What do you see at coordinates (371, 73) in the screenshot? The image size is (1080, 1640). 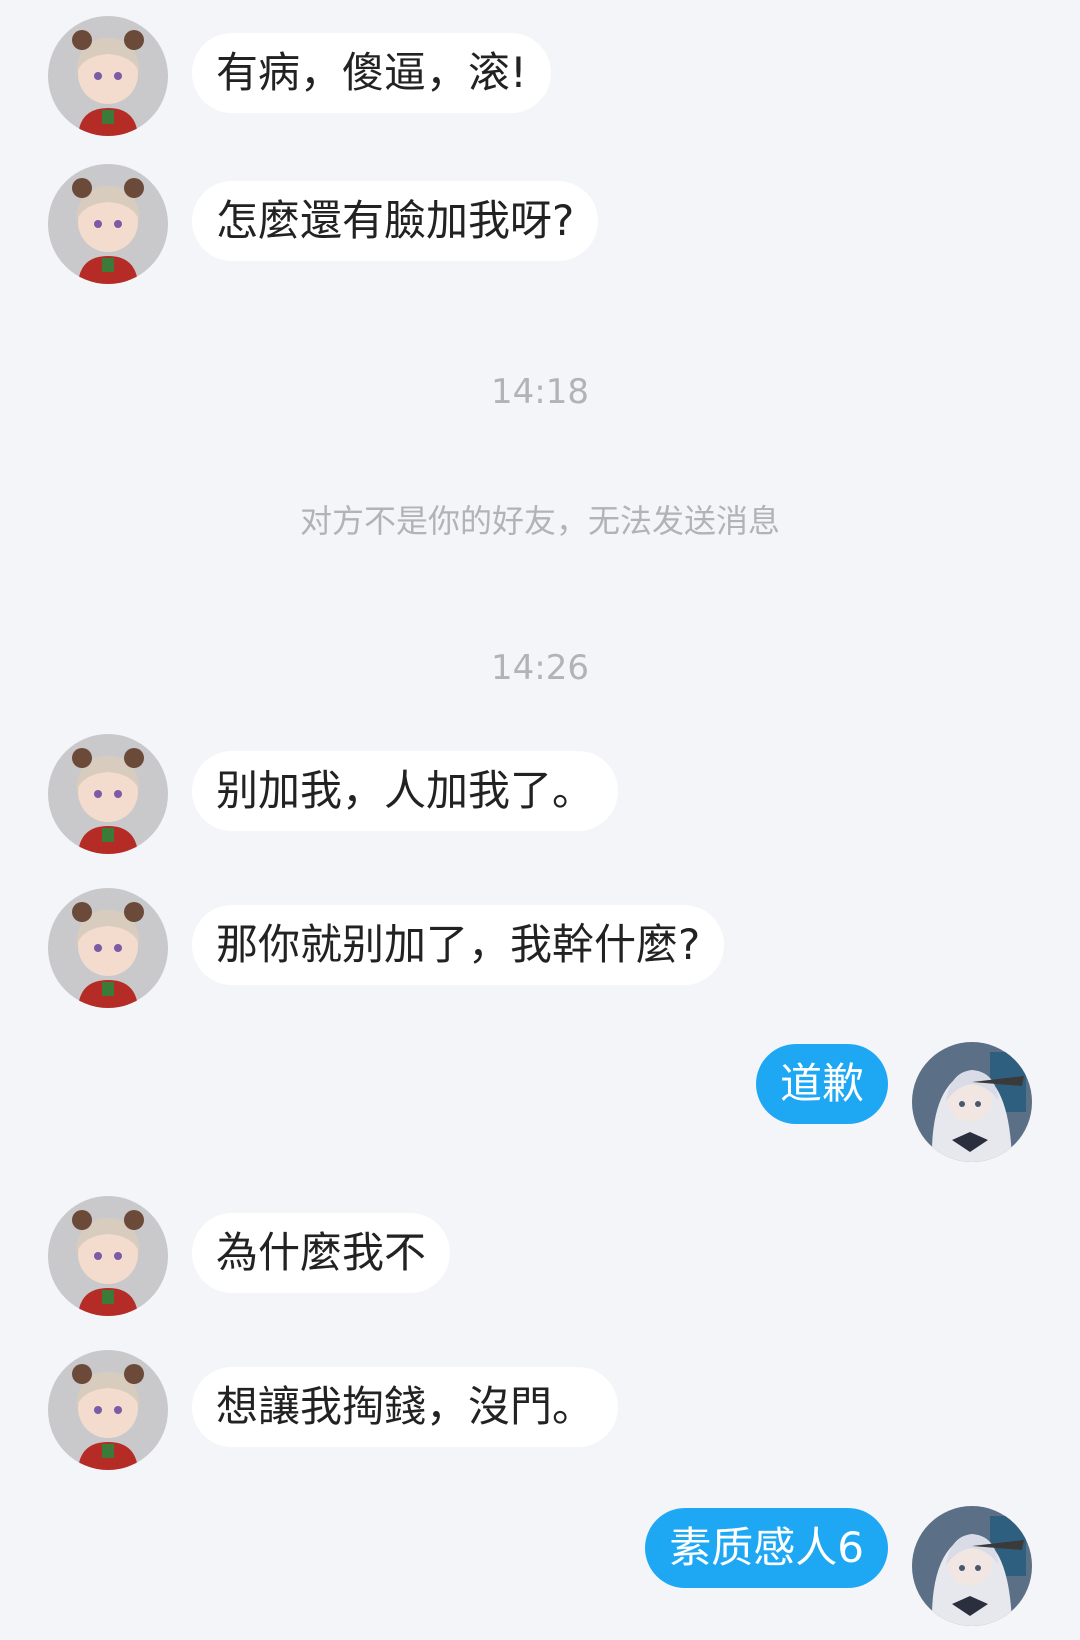 I see `message-bubble: 有病，傻逼，滚!` at bounding box center [371, 73].